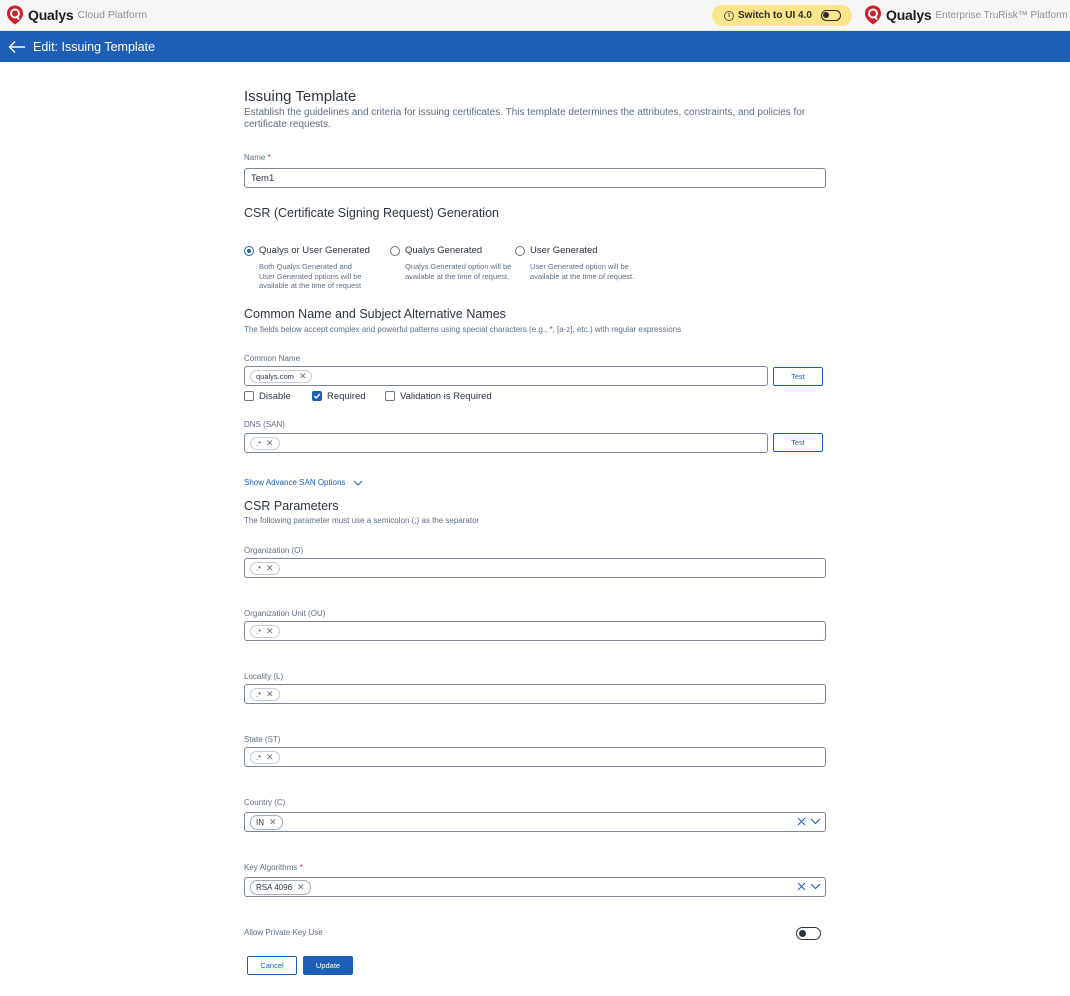 The width and height of the screenshot is (1070, 996). I want to click on common-name-chip: qualys.com ✕, so click(281, 376).